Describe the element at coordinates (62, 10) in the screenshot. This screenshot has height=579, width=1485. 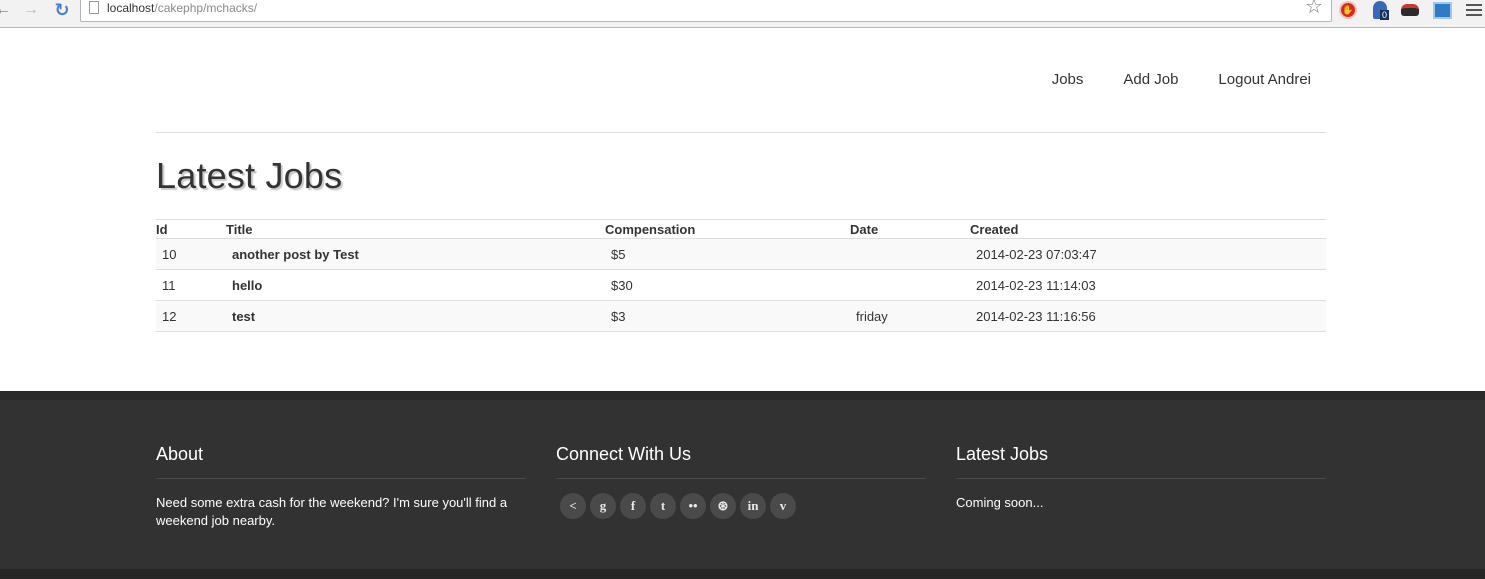
I see `reload-icon: ↻` at that location.